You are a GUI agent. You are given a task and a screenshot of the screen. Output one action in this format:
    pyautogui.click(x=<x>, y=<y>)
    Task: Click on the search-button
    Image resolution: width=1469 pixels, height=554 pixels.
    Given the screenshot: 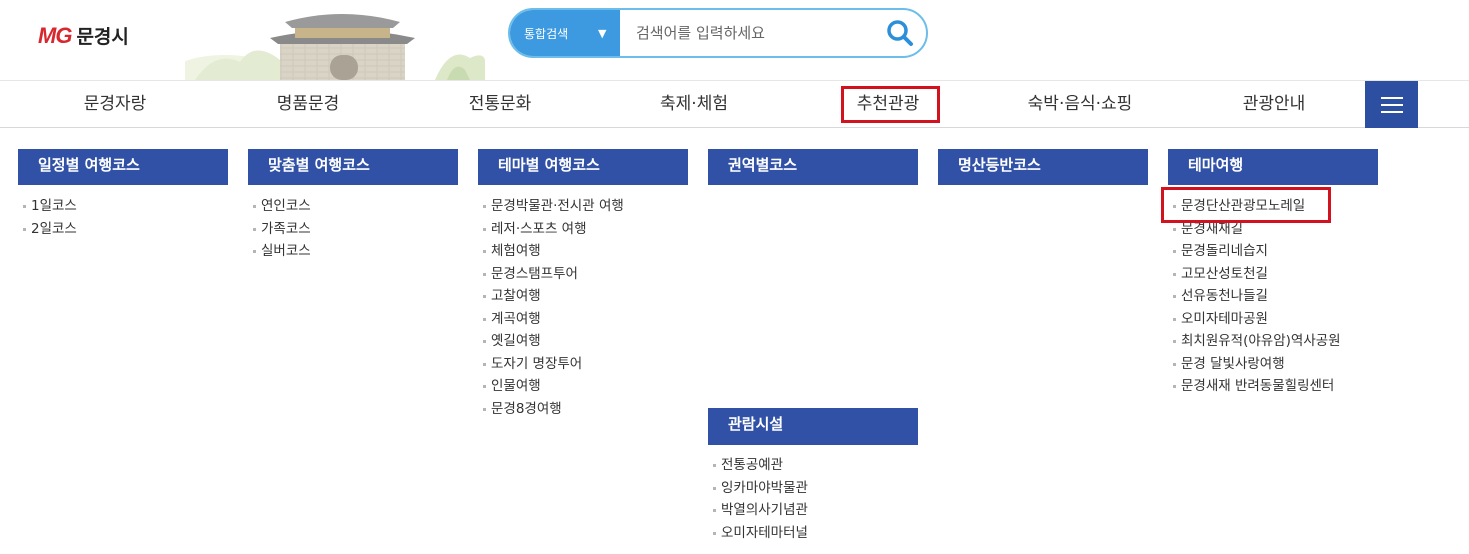 What is the action you would take?
    pyautogui.click(x=900, y=33)
    